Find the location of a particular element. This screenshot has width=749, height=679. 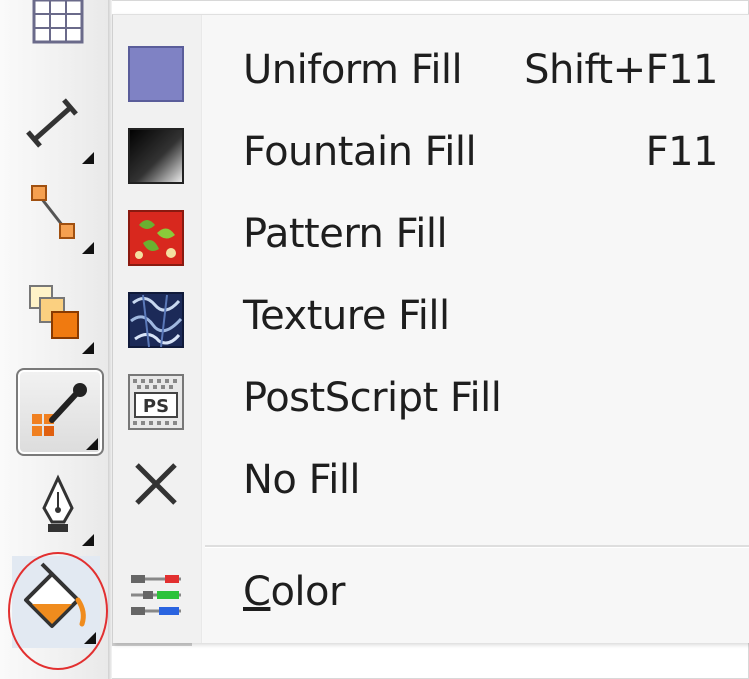

menu-item-pattern-fill: Pattern Fill is located at coordinates (431, 238).